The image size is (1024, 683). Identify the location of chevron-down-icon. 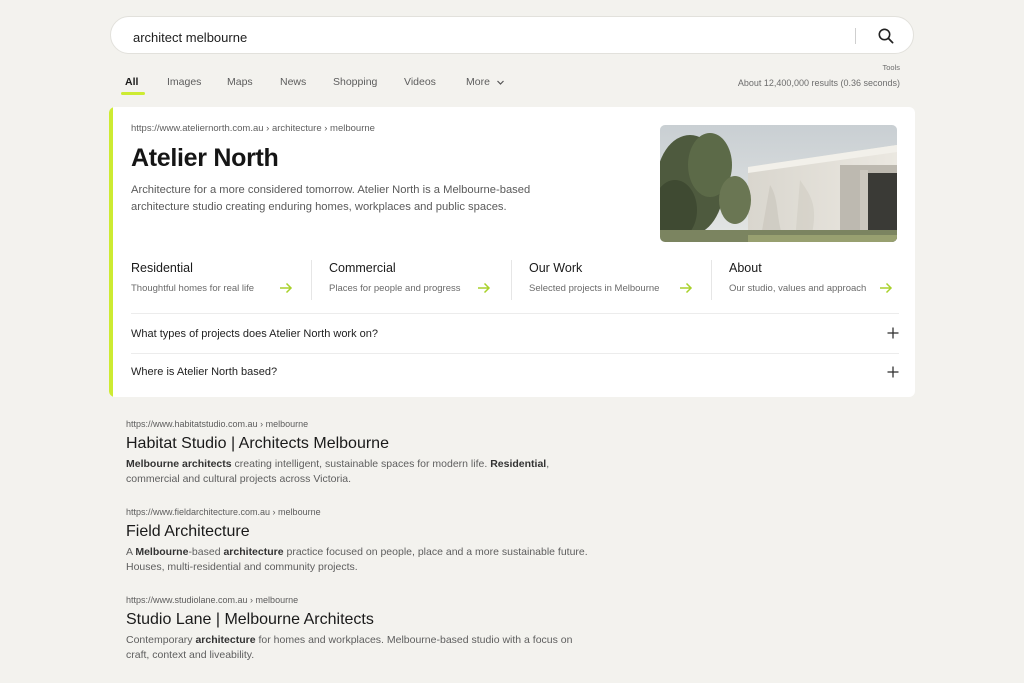
(500, 82).